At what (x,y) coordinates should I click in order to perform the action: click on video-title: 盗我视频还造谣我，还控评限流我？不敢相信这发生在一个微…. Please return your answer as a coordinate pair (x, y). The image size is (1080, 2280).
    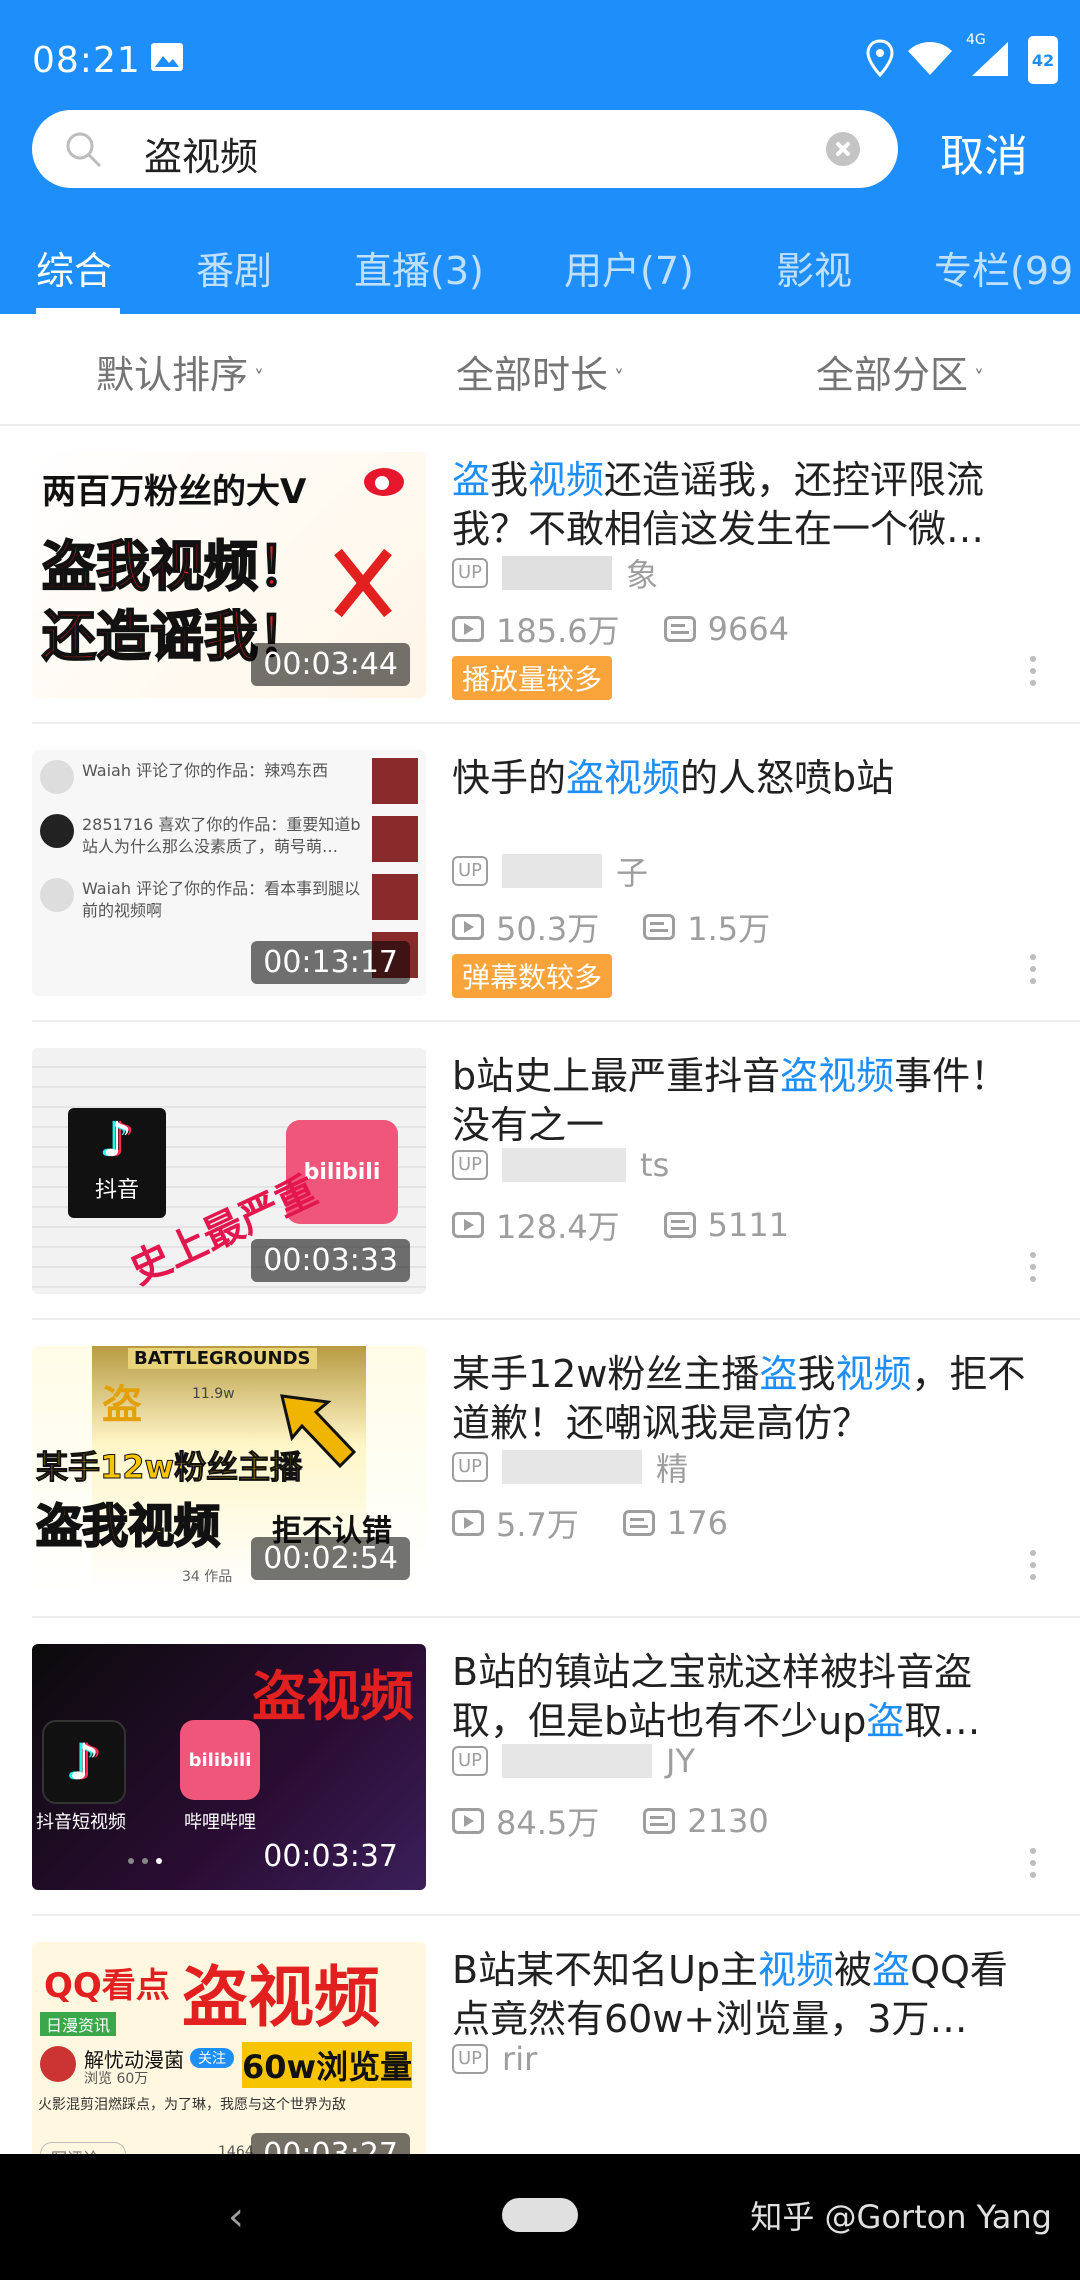
    Looking at the image, I should click on (747, 505).